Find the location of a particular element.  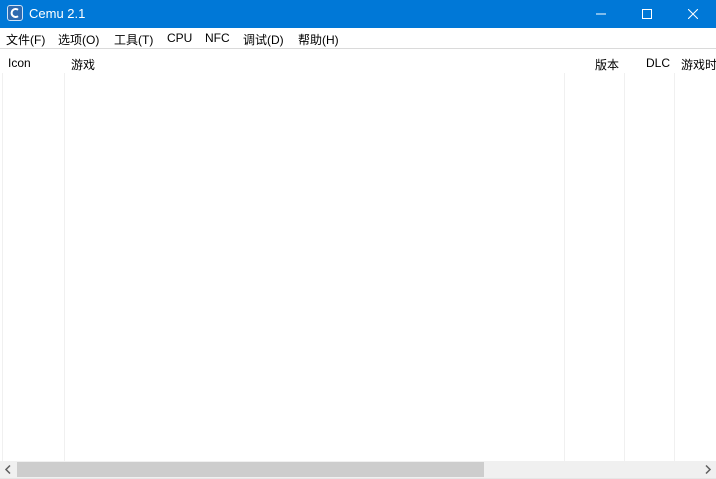

maximize-button is located at coordinates (647, 14).